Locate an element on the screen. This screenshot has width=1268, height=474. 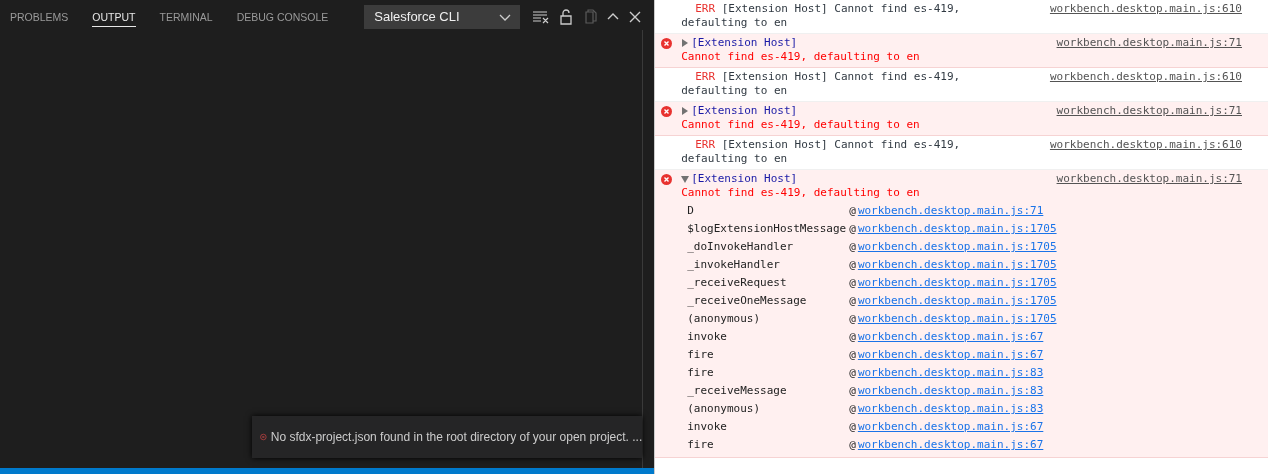
stack-function: D is located at coordinates (691, 211).